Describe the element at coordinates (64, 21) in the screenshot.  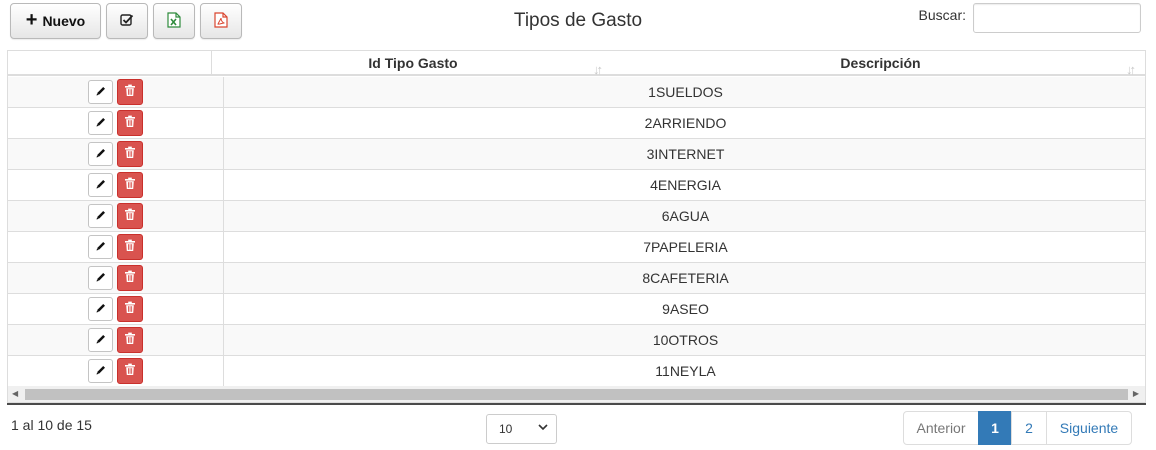
I see `new-button-label: Nuevo` at that location.